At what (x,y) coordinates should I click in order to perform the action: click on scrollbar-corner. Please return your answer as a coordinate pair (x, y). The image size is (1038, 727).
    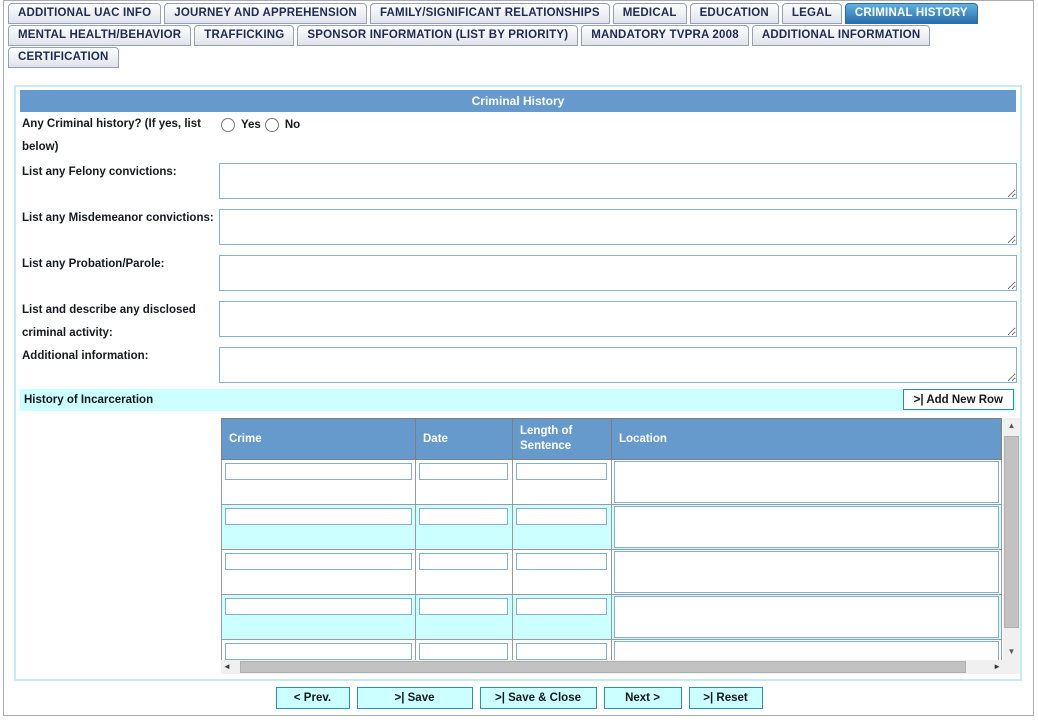
    Looking at the image, I should click on (1011, 667).